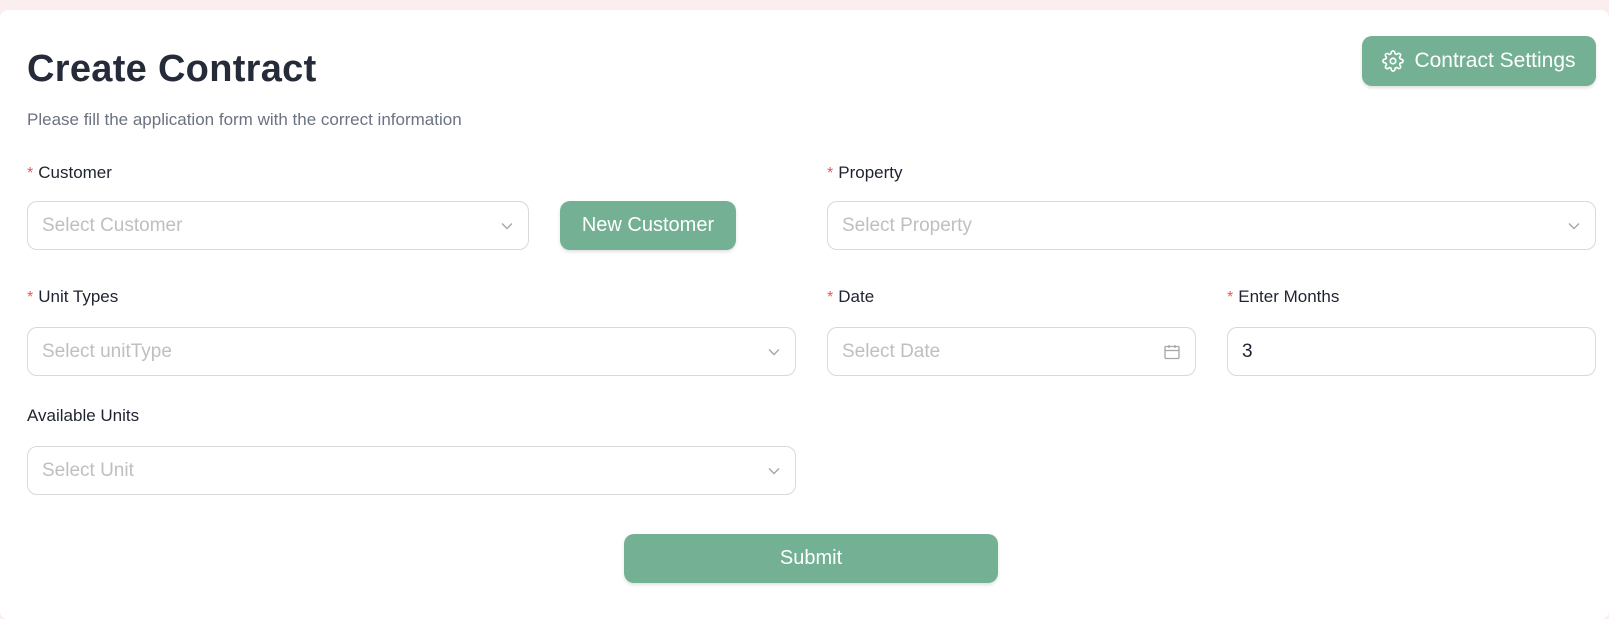  I want to click on available-units-label: Available Units, so click(83, 415).